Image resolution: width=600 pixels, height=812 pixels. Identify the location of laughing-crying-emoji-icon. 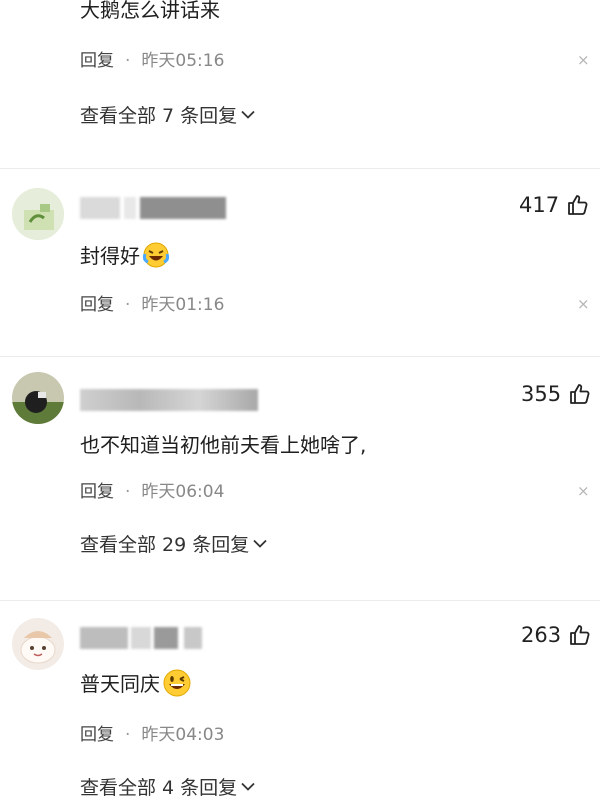
(156, 257).